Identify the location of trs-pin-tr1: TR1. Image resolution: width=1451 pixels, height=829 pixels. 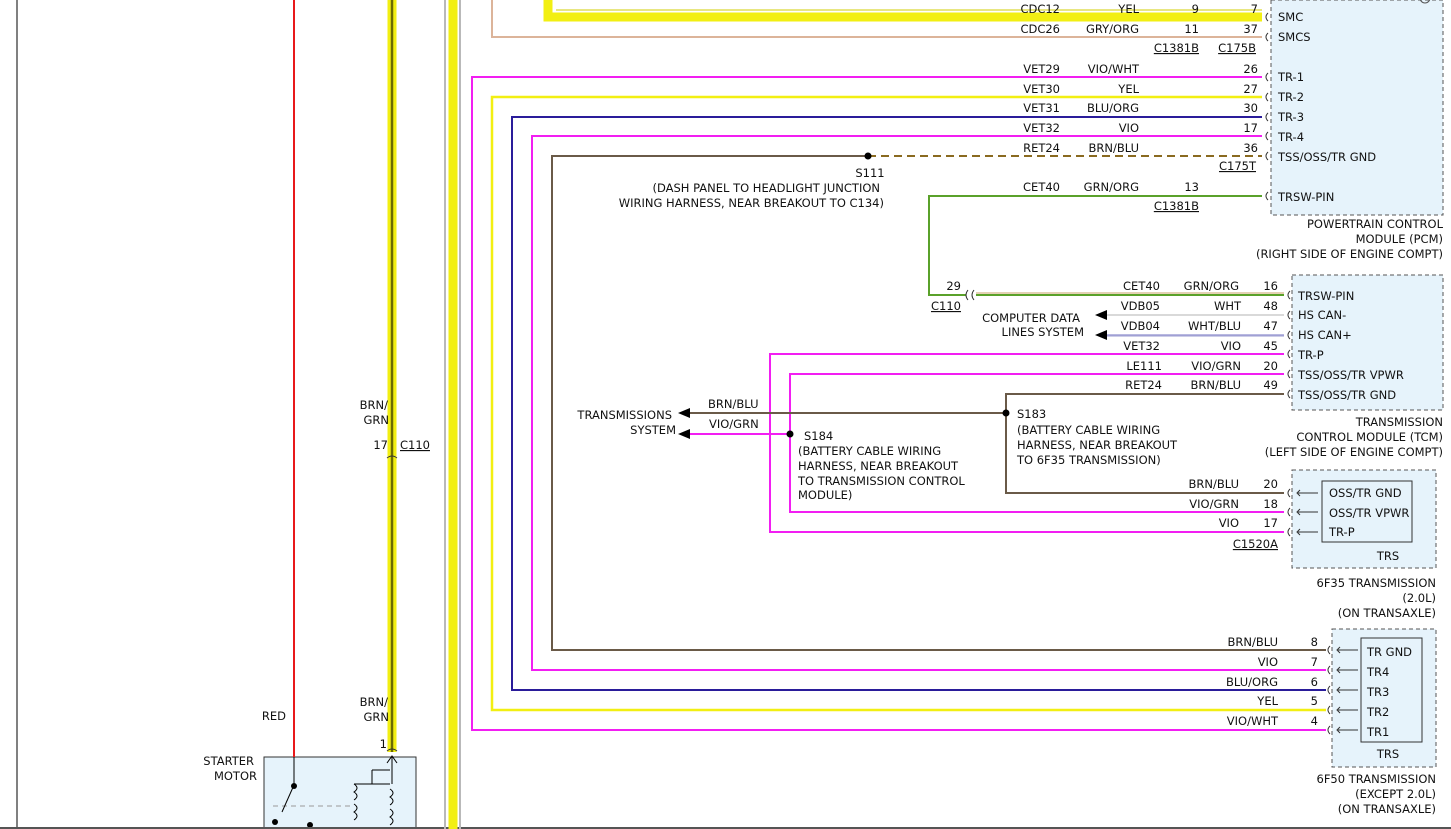
(1377, 732).